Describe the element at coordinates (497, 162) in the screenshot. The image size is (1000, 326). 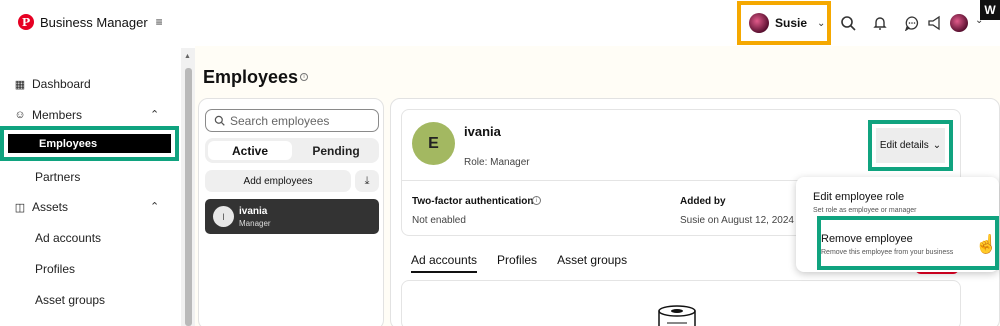
I see `employee-role: Role: Manager` at that location.